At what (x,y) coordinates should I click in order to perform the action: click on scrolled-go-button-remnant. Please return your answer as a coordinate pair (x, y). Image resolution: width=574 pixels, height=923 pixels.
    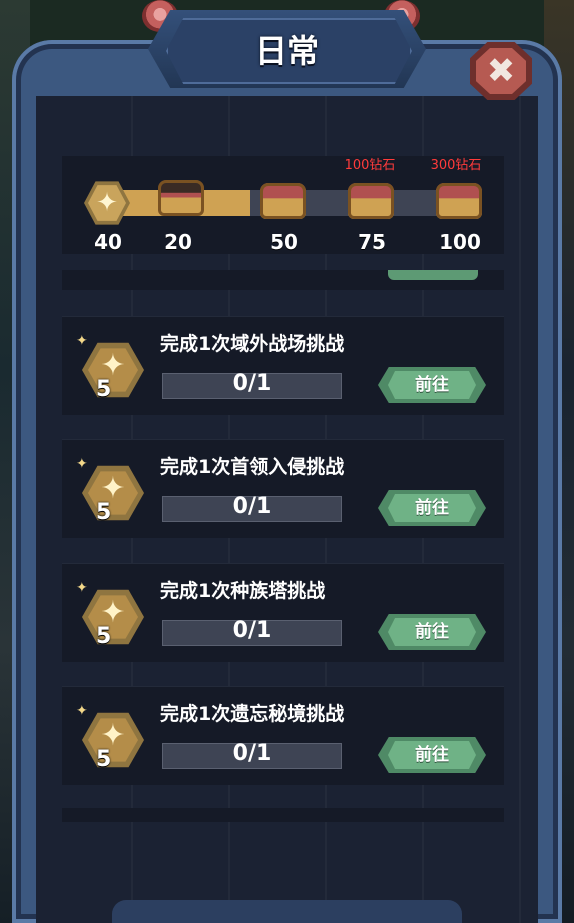
    Looking at the image, I should click on (433, 275).